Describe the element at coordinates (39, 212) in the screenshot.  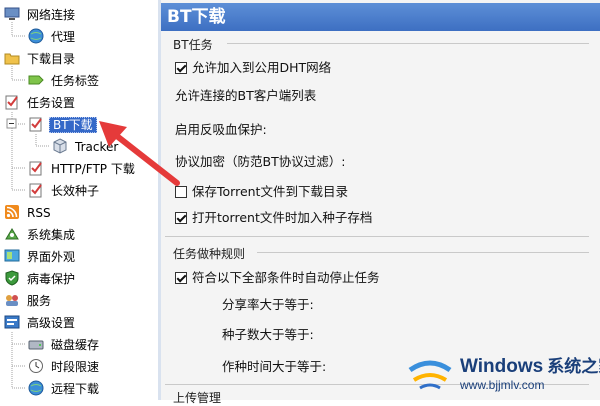
I see `sidebar-item-label: RSS` at that location.